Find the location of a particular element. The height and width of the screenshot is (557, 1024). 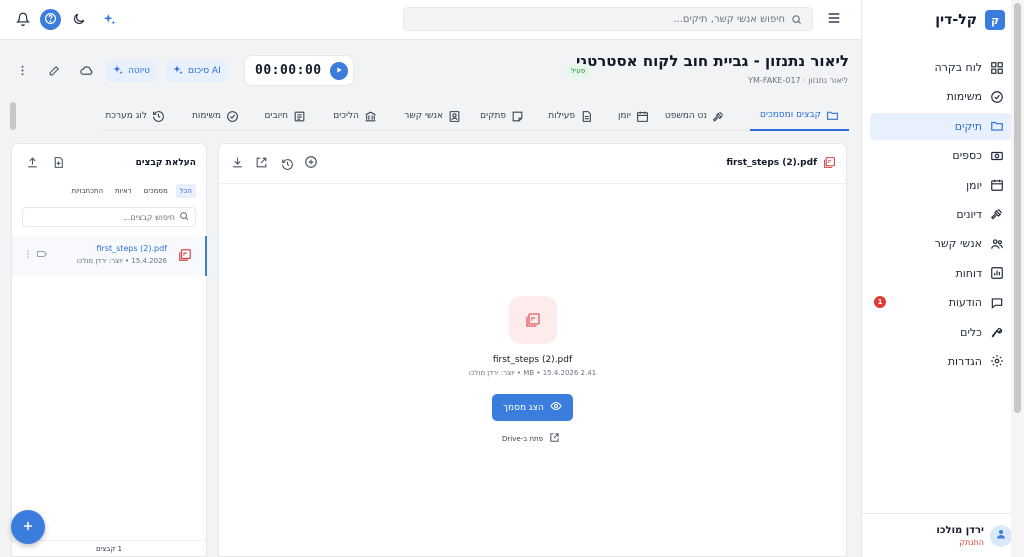

case-client: ליאור נתנזון is located at coordinates (828, 80).